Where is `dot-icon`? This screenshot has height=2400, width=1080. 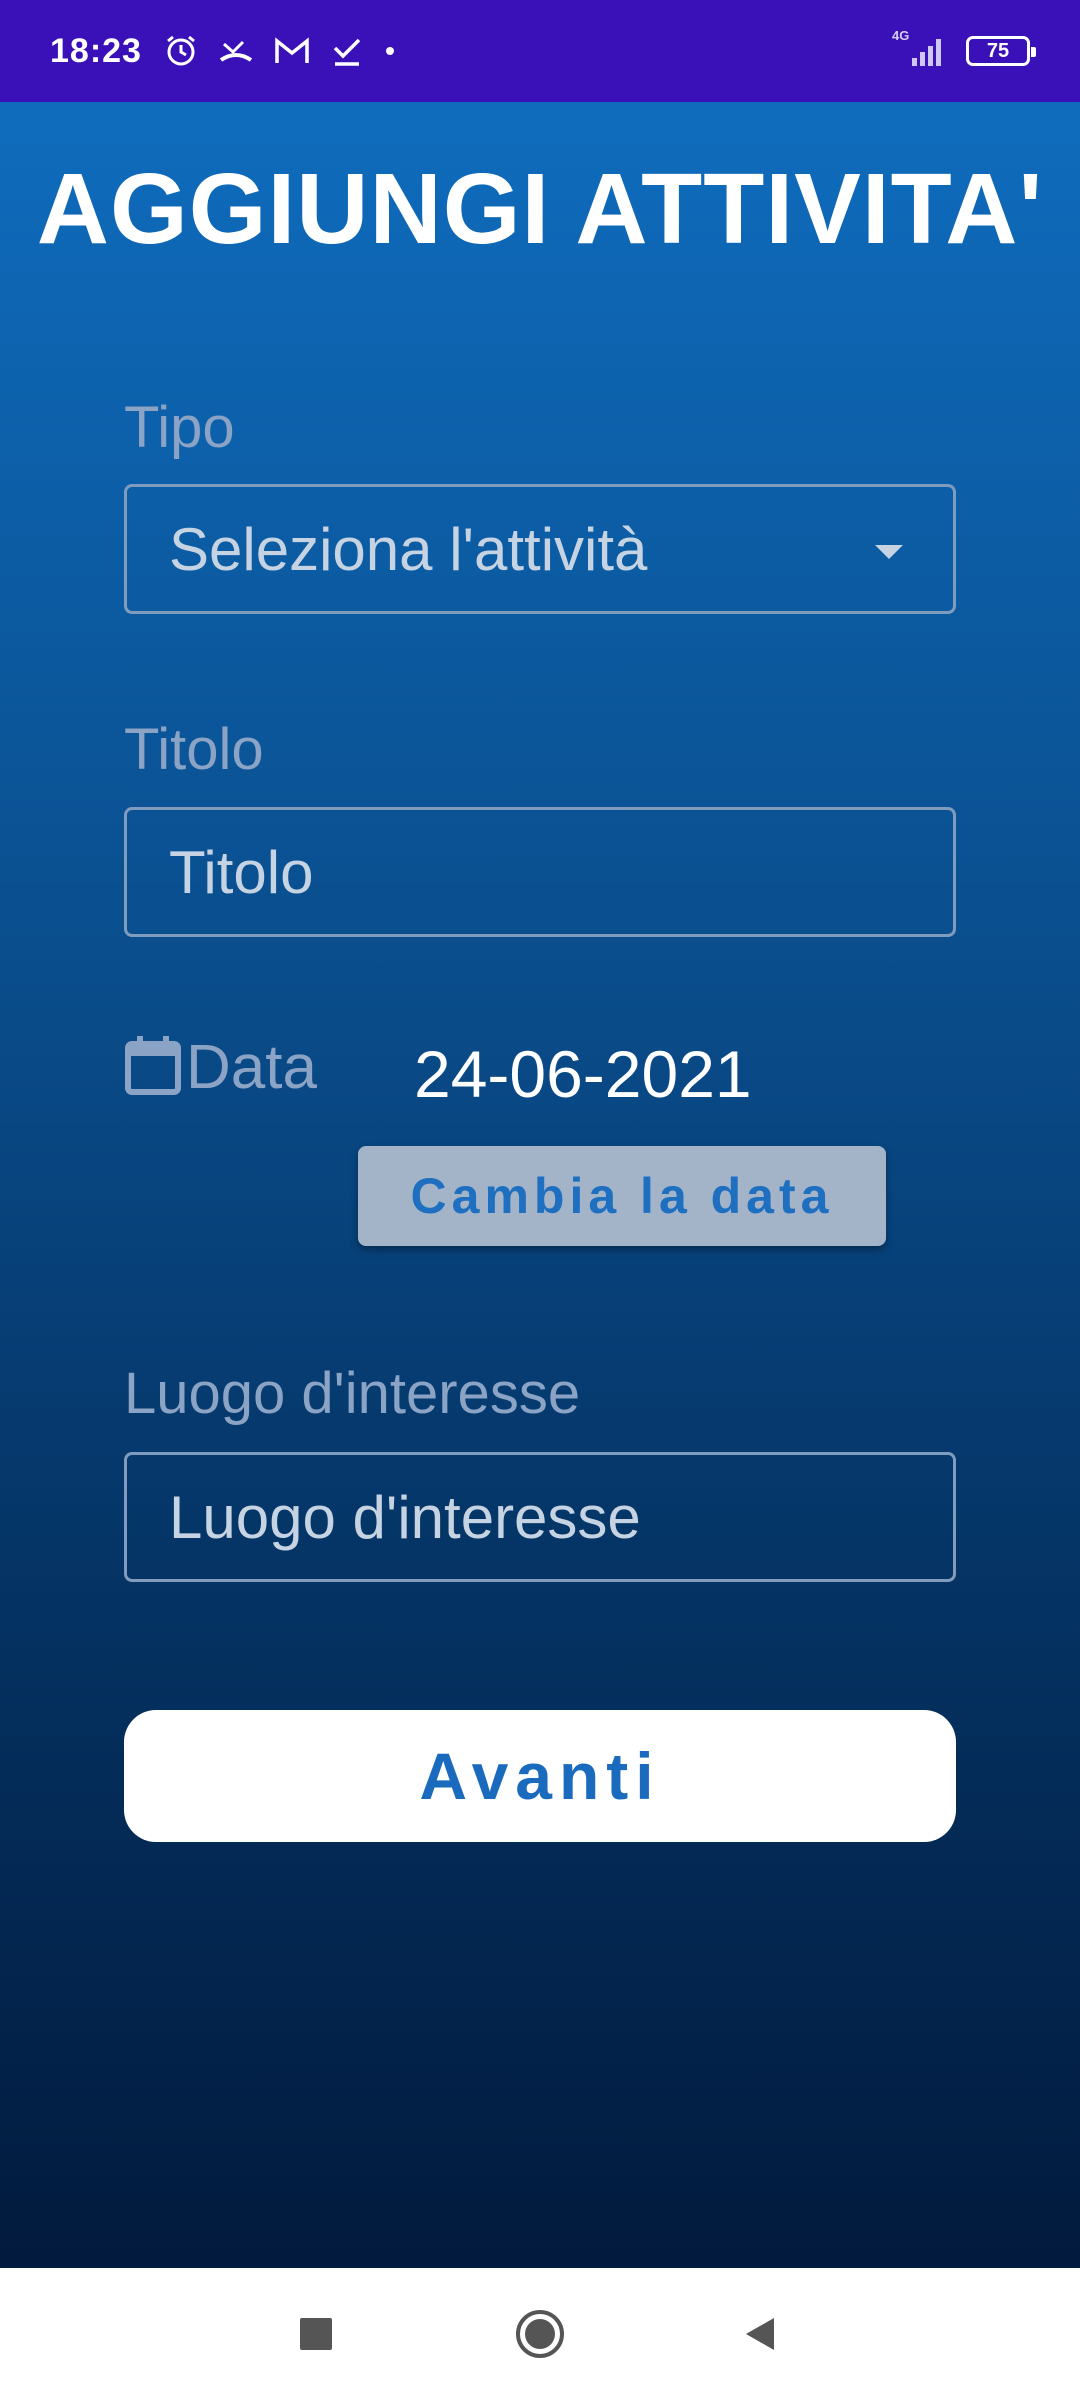
dot-icon is located at coordinates (390, 51).